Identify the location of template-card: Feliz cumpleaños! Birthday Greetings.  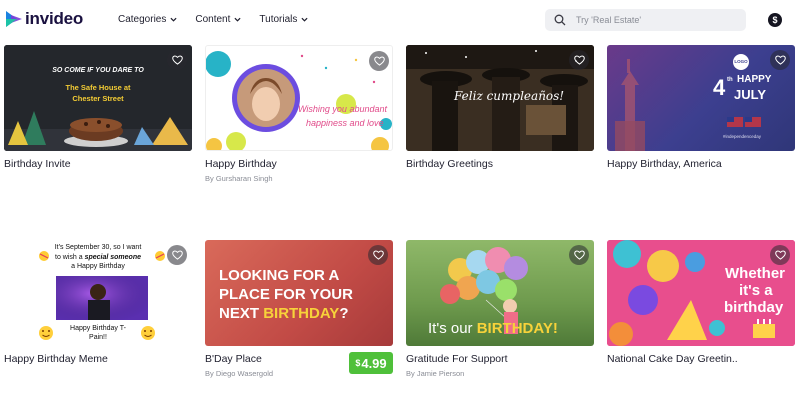
(500, 115).